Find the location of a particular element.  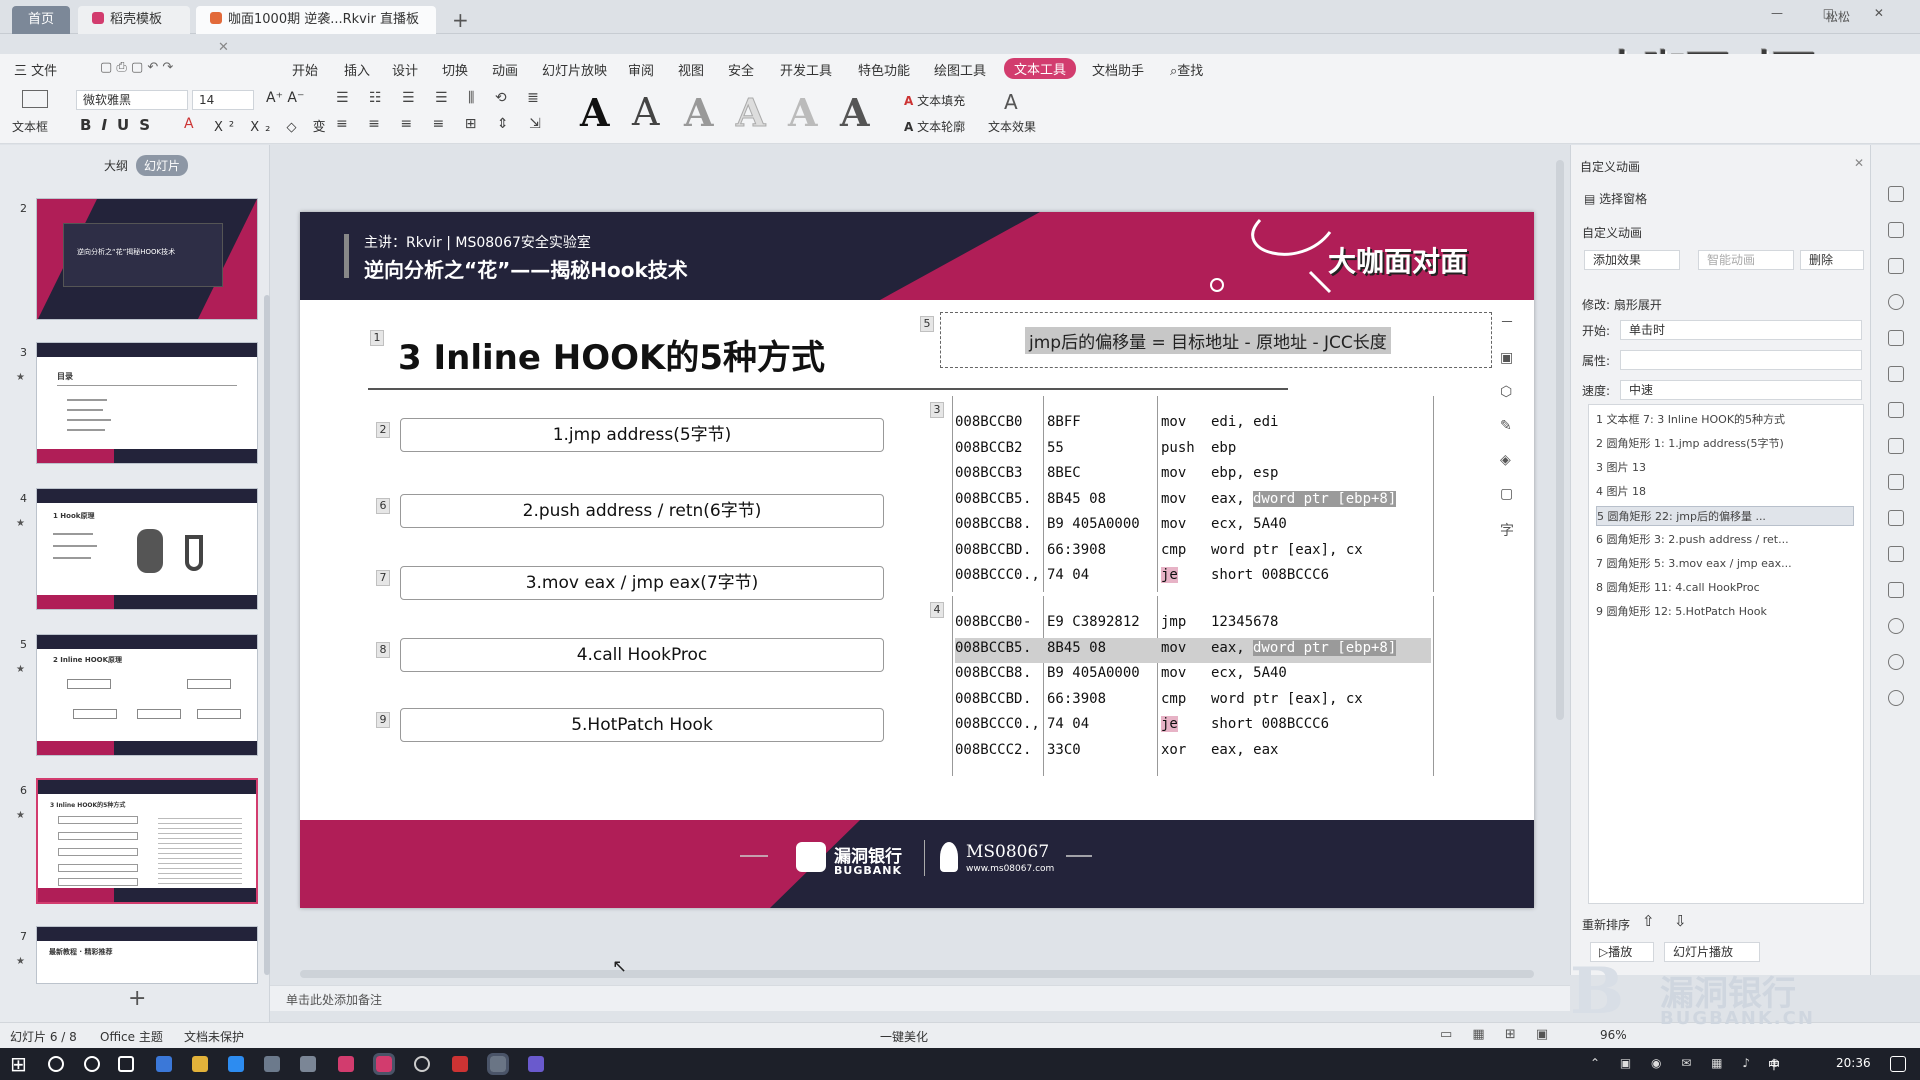

slideshow-button: 幻灯片播放 is located at coordinates (1712, 952).